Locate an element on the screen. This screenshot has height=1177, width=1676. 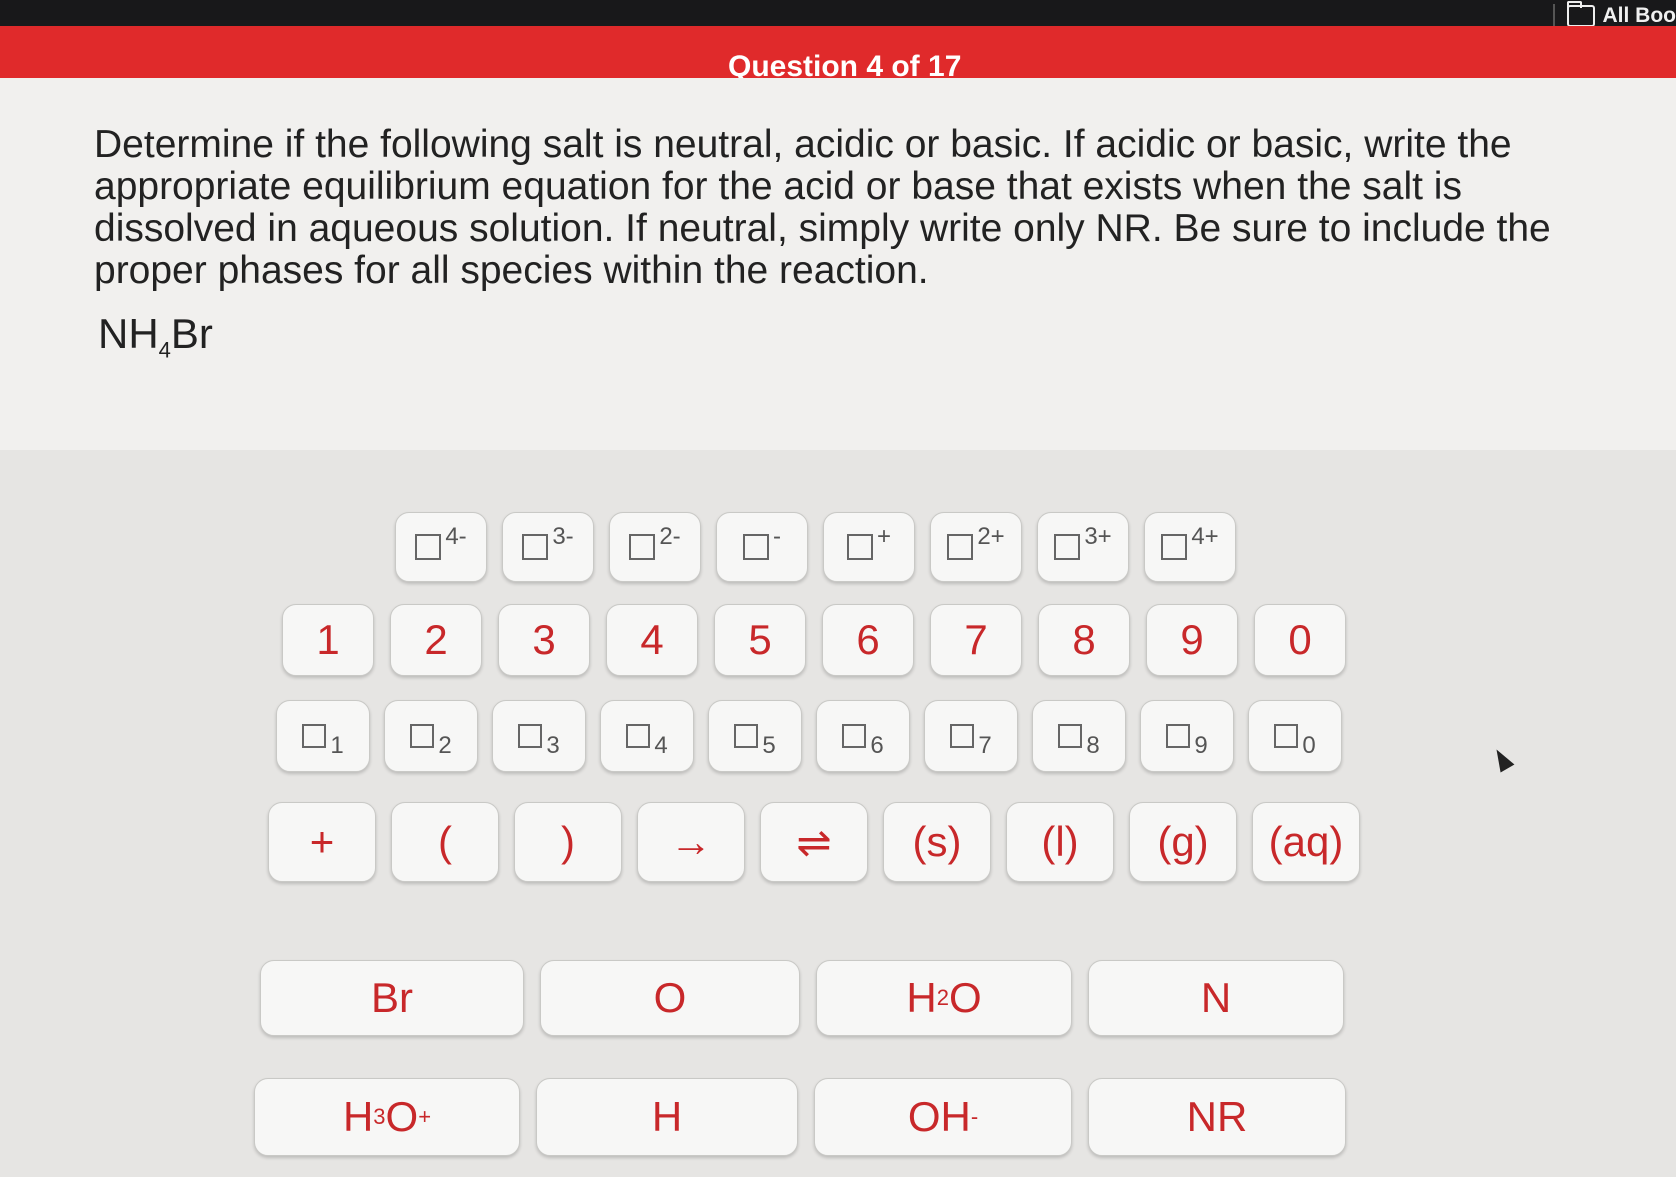
open-paren-button: ( is located at coordinates (445, 842).